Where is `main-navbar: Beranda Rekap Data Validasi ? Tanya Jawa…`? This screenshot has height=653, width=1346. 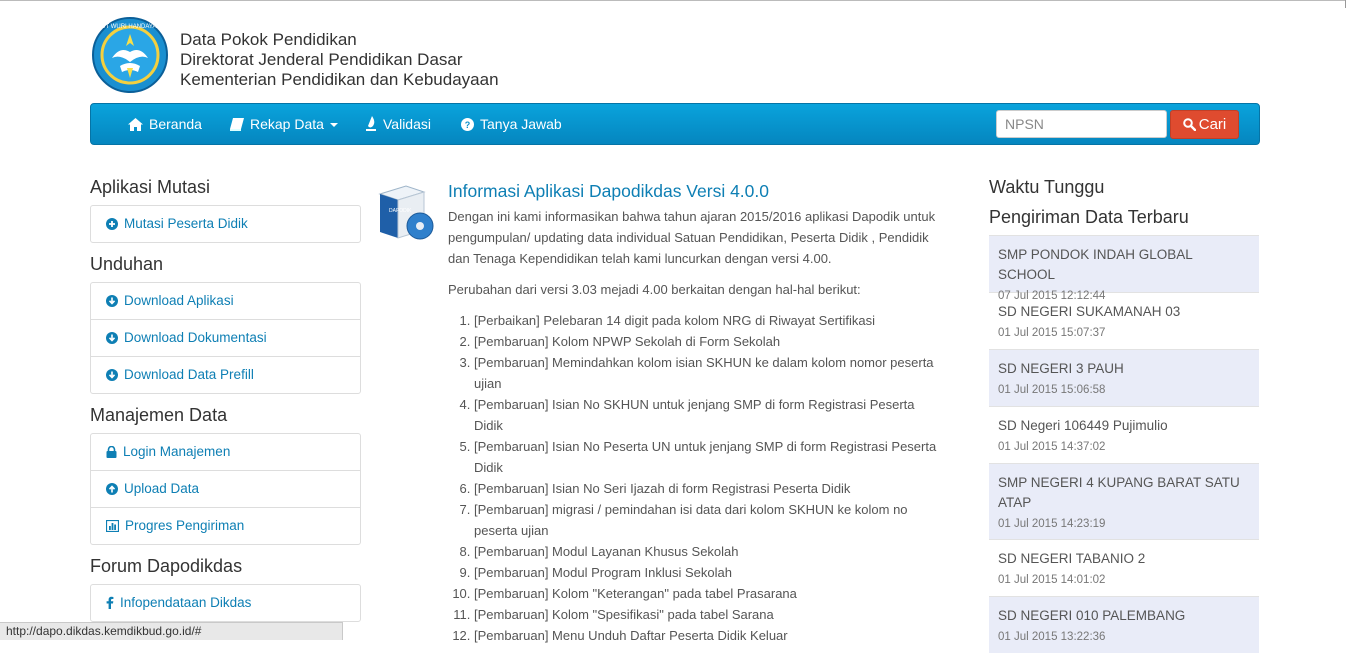 main-navbar: Beranda Rekap Data Validasi ? Tanya Jawa… is located at coordinates (675, 124).